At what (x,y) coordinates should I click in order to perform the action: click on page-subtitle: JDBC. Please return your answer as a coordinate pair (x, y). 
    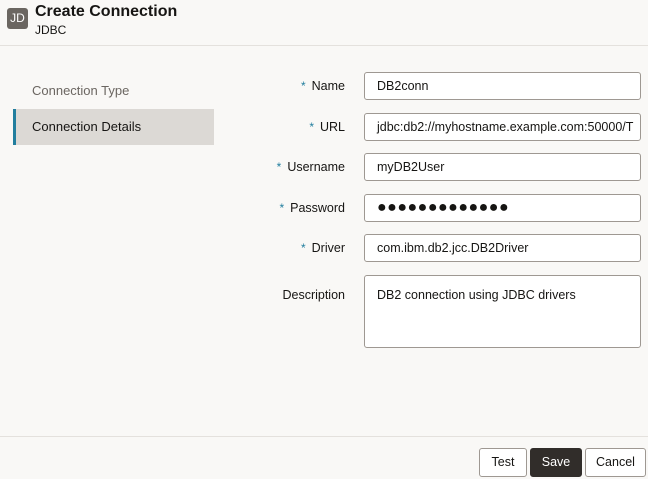
    Looking at the image, I should click on (51, 30).